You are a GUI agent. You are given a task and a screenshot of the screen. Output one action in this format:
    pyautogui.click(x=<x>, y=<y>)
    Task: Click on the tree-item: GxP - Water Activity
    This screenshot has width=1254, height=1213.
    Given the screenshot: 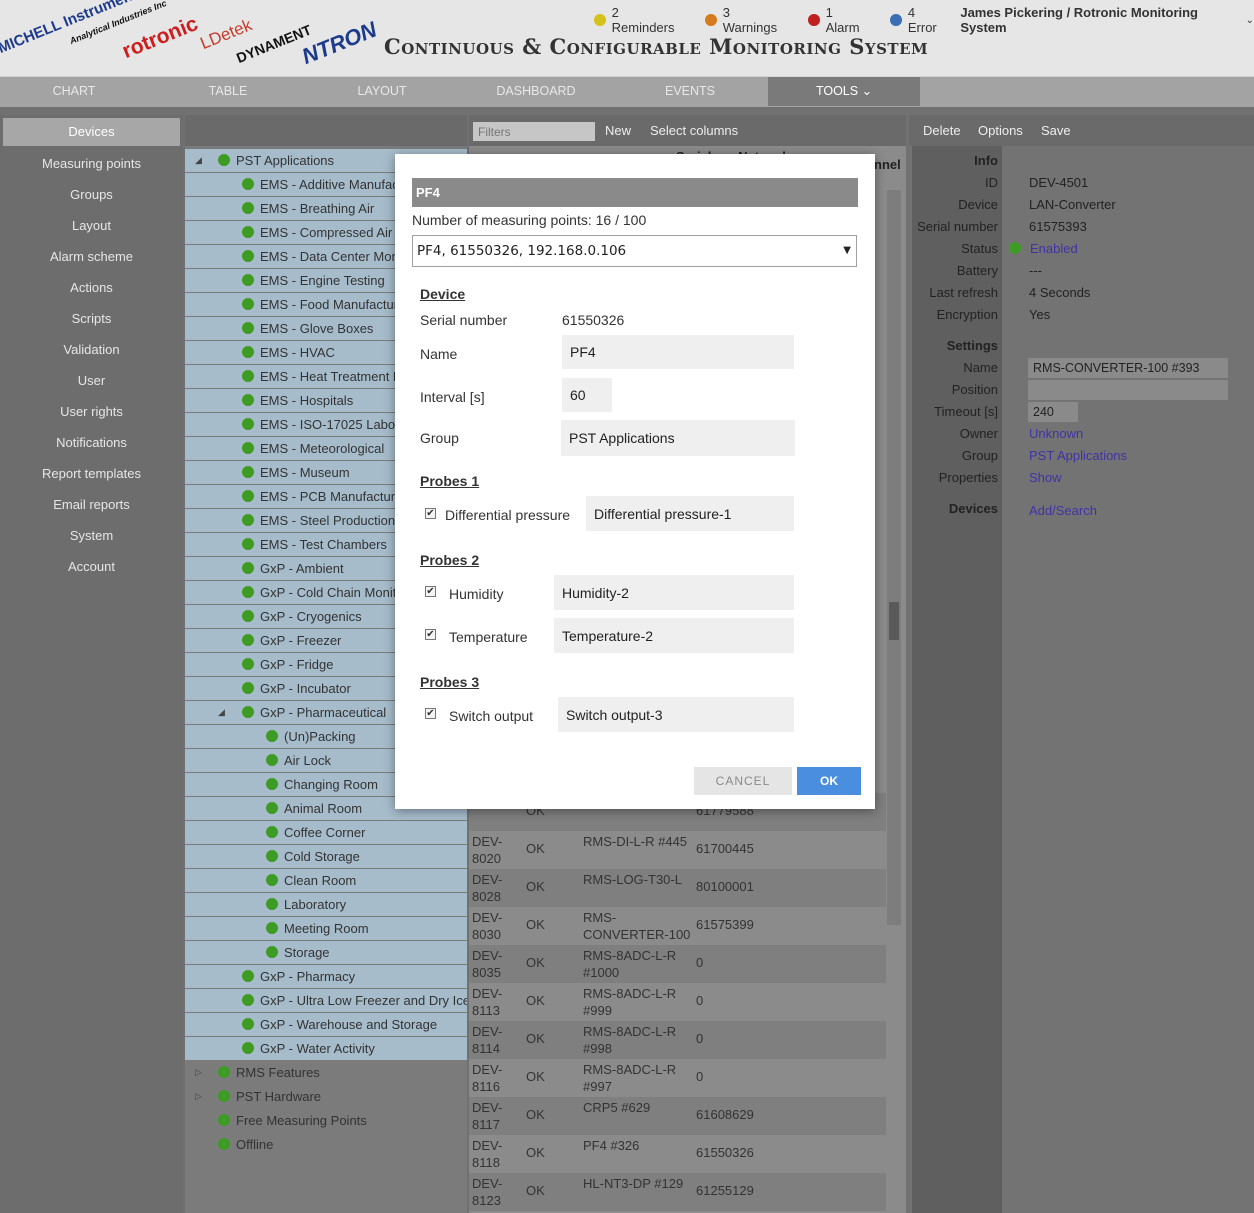 What is the action you would take?
    pyautogui.click(x=326, y=1048)
    